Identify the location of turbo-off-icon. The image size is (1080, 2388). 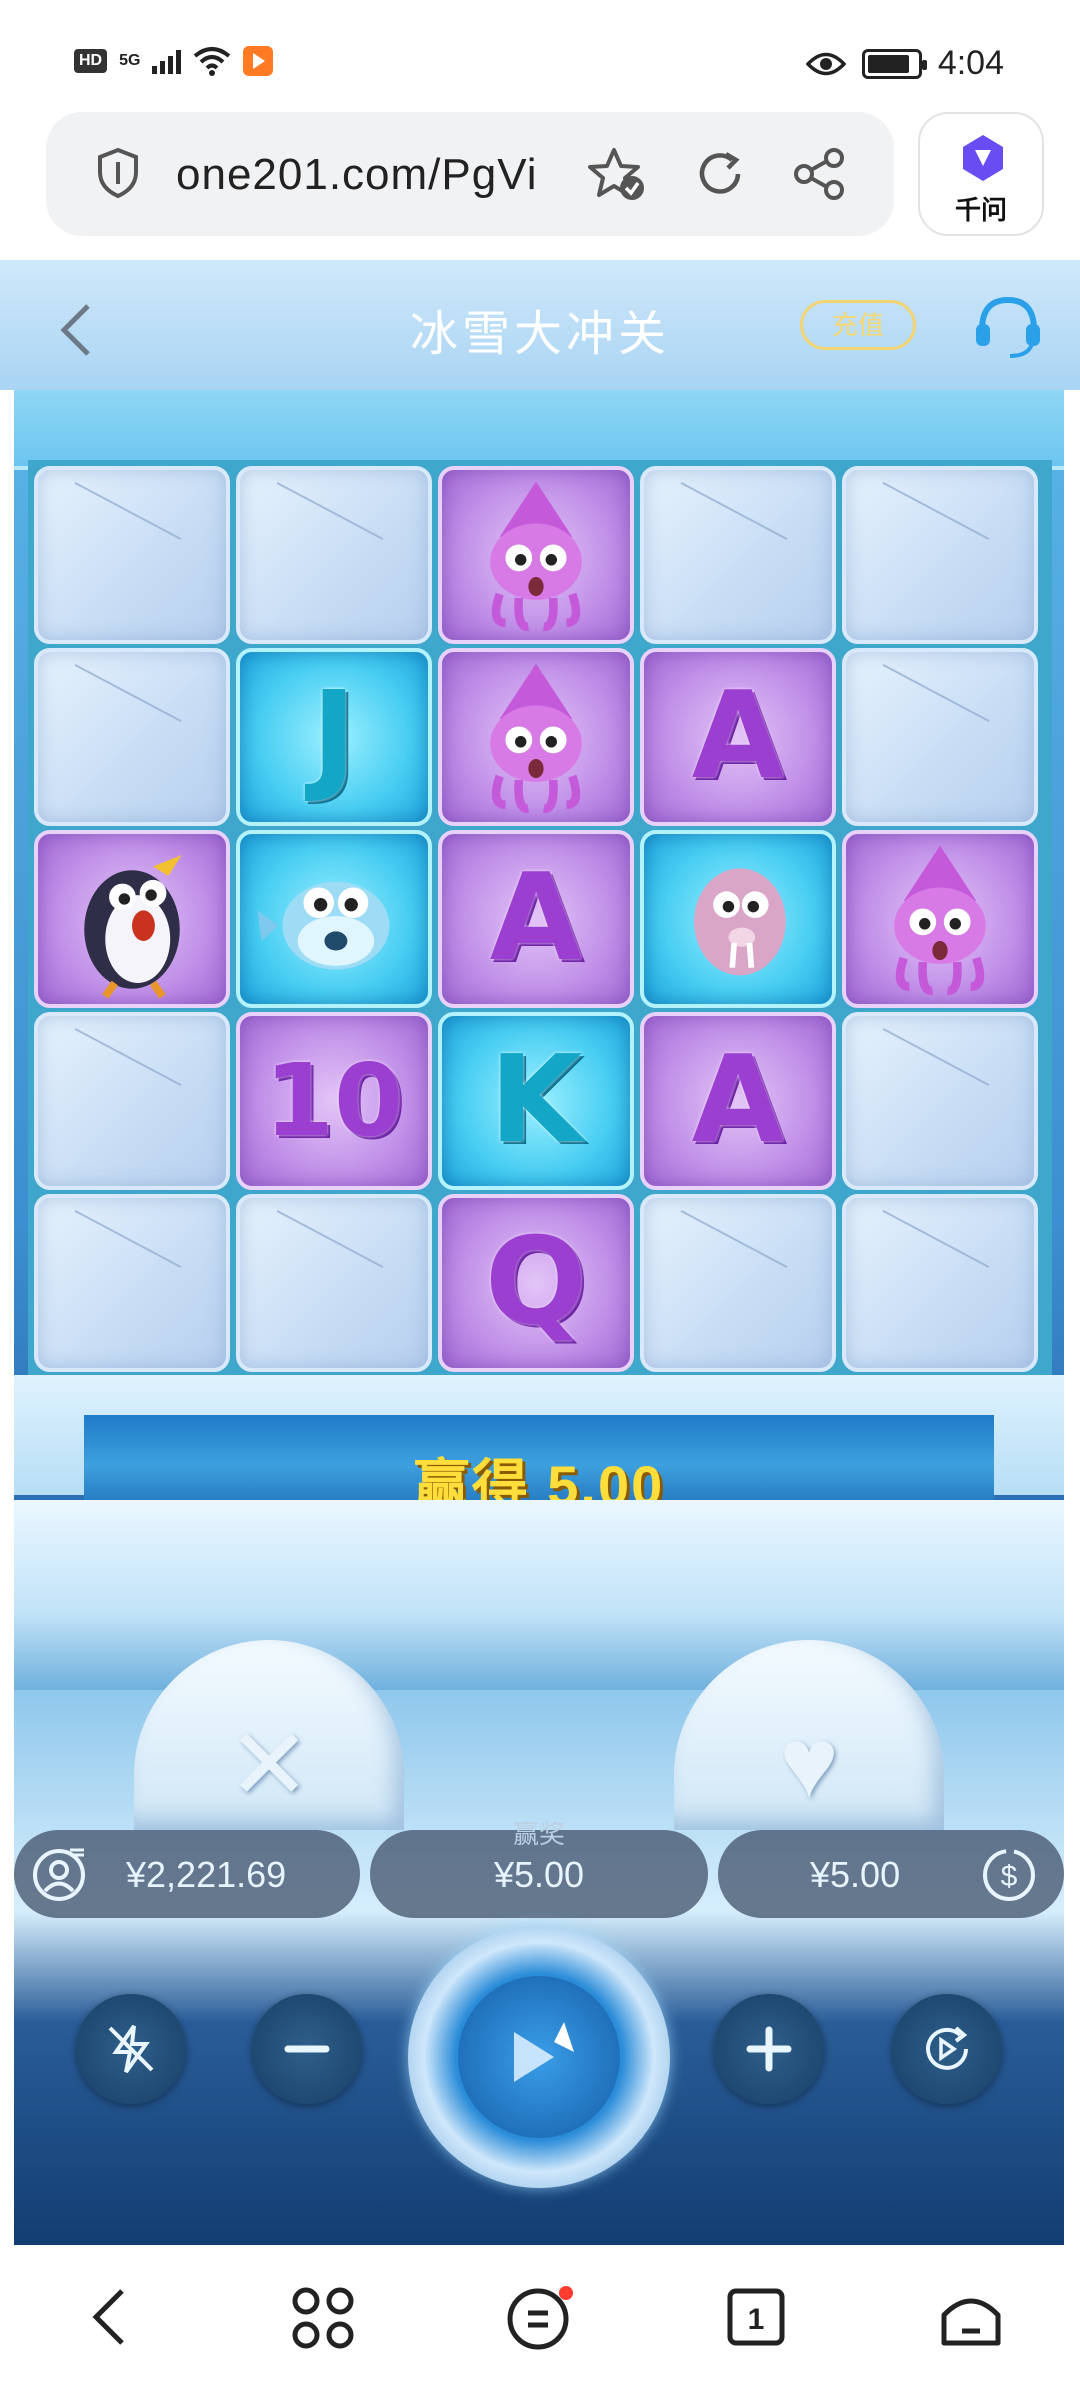
(131, 2049).